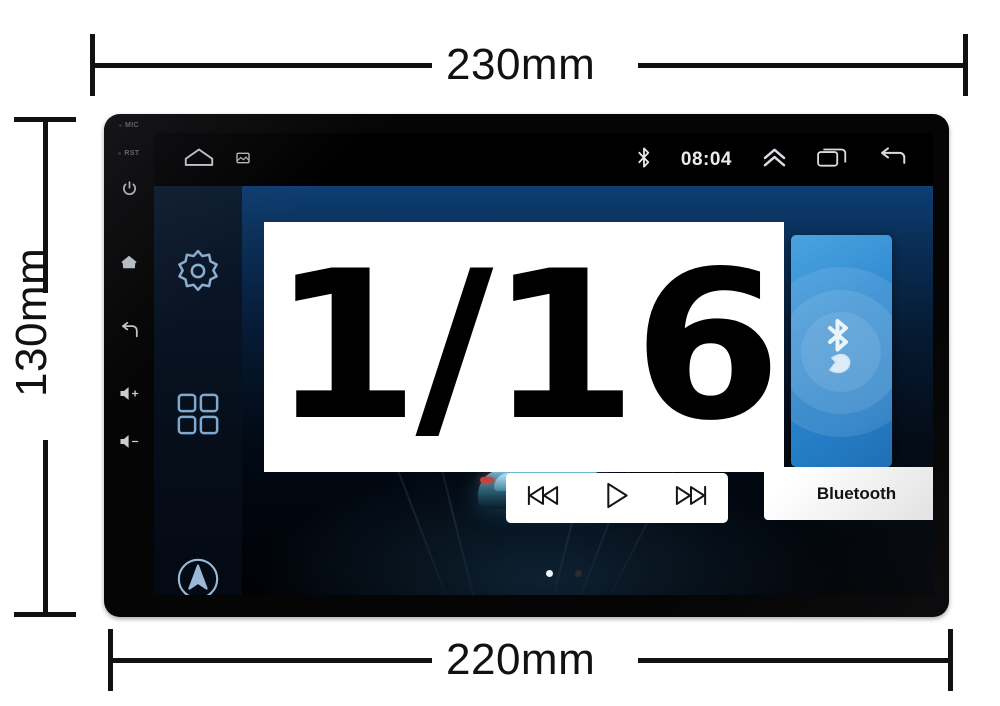 This screenshot has width=1000, height=706. I want to click on status-bar: 08:04, so click(543, 159).